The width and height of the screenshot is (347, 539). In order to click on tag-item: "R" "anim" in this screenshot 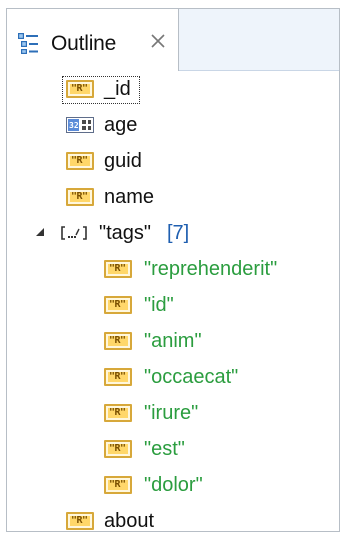, I will do `click(167, 341)`.